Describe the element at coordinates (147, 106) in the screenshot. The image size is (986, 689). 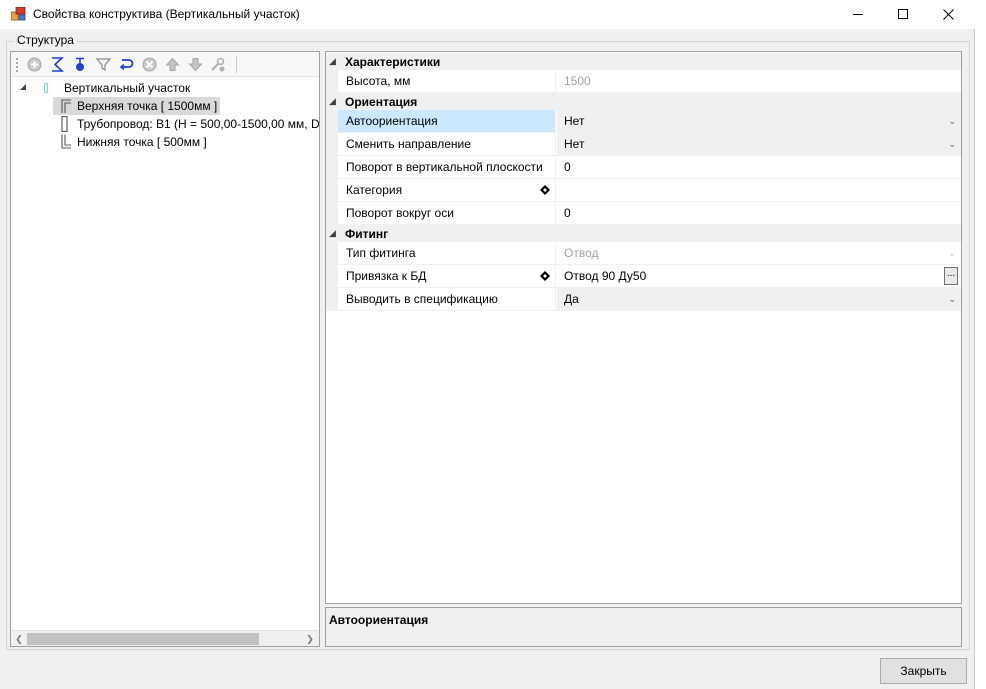
I see `tree-node-label: Верхняя точка [ 1500мм ]` at that location.